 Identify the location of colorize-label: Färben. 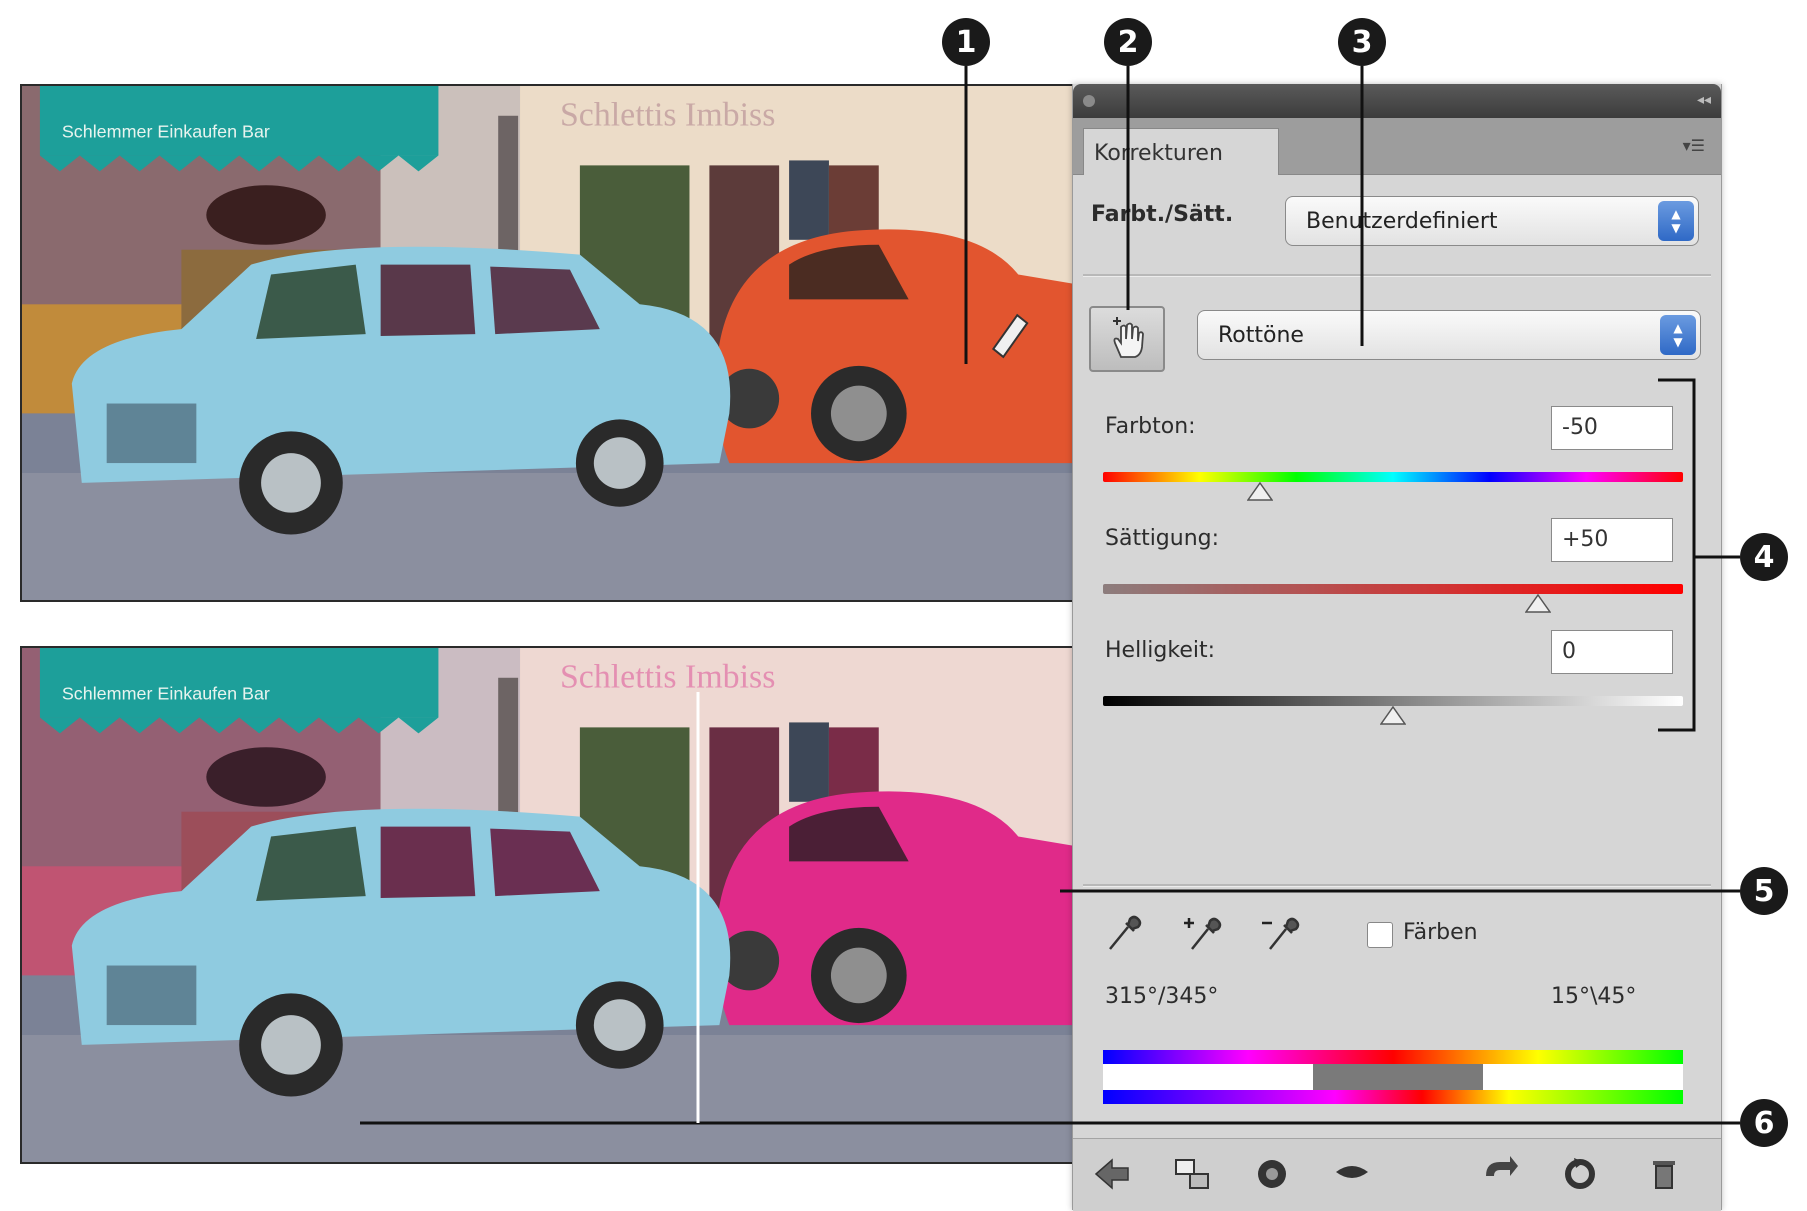
(1440, 932).